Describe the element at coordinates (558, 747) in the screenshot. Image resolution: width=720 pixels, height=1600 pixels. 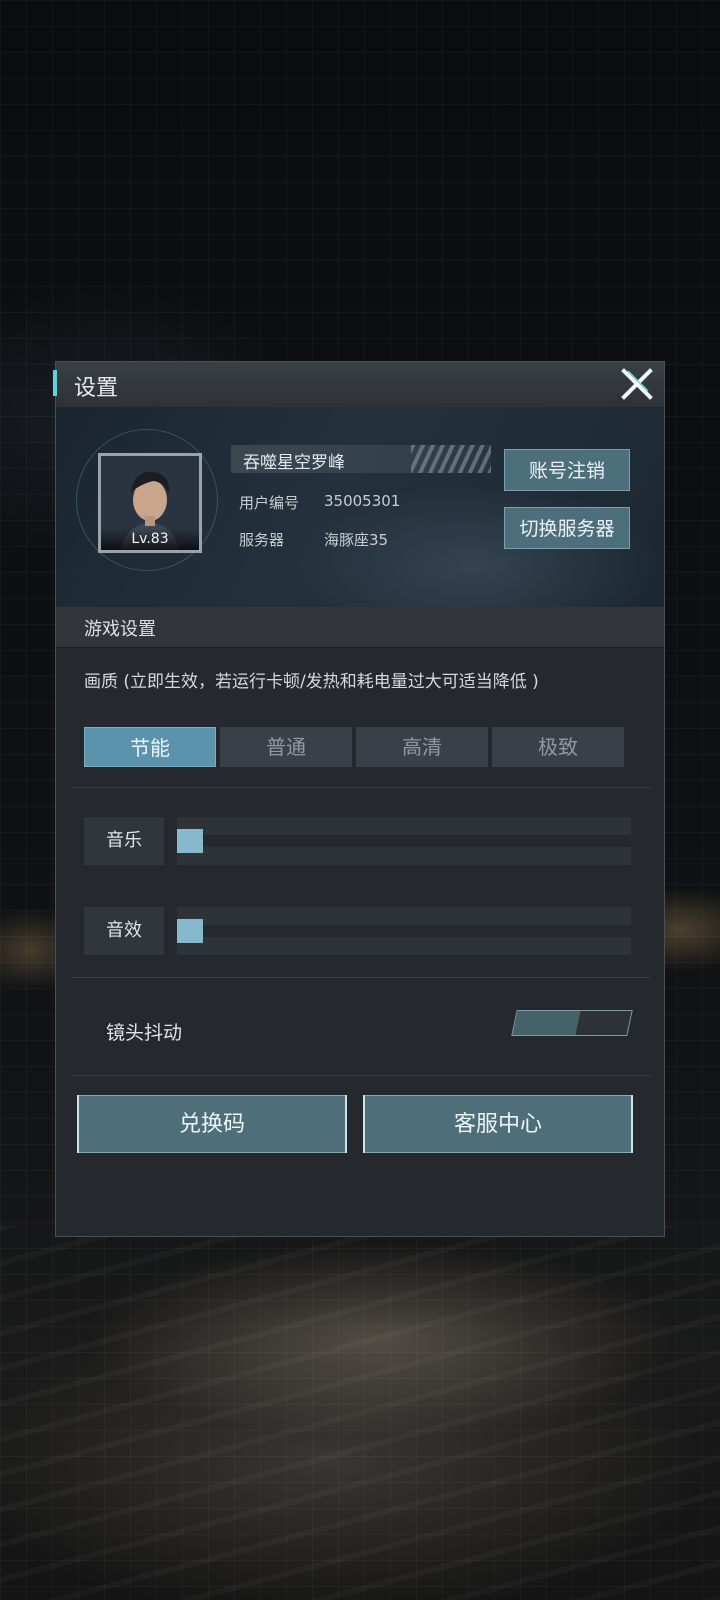
I see `quality-option-ultra: 极致` at that location.